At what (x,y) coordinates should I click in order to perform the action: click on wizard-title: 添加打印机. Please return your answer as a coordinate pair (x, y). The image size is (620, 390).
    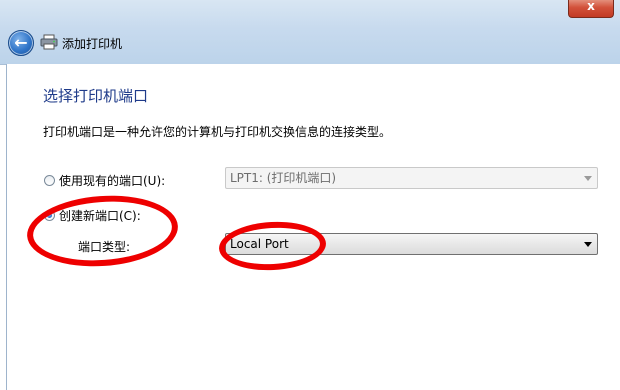
    Looking at the image, I should click on (92, 44).